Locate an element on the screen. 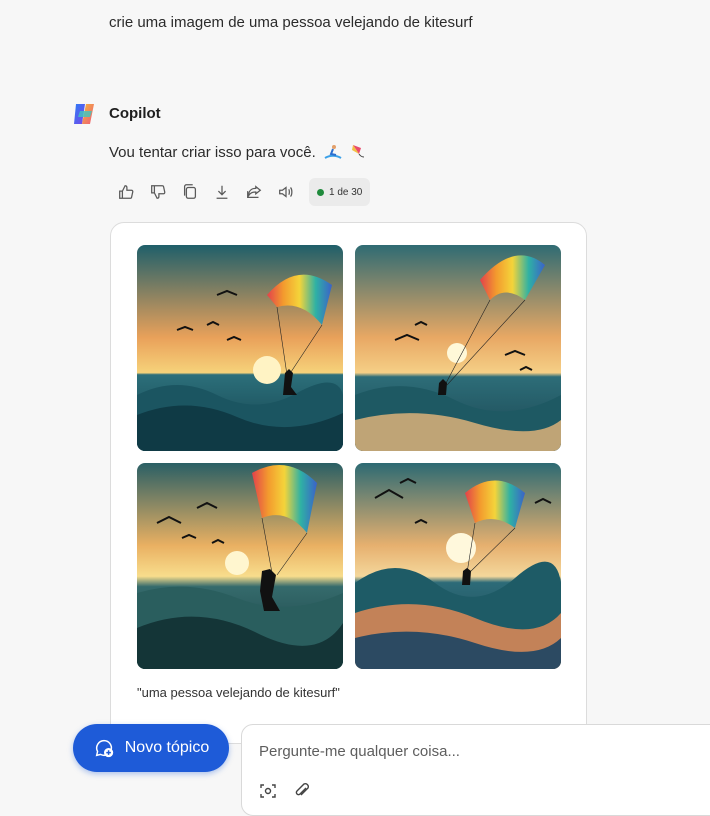  attach-icon is located at coordinates (302, 791).